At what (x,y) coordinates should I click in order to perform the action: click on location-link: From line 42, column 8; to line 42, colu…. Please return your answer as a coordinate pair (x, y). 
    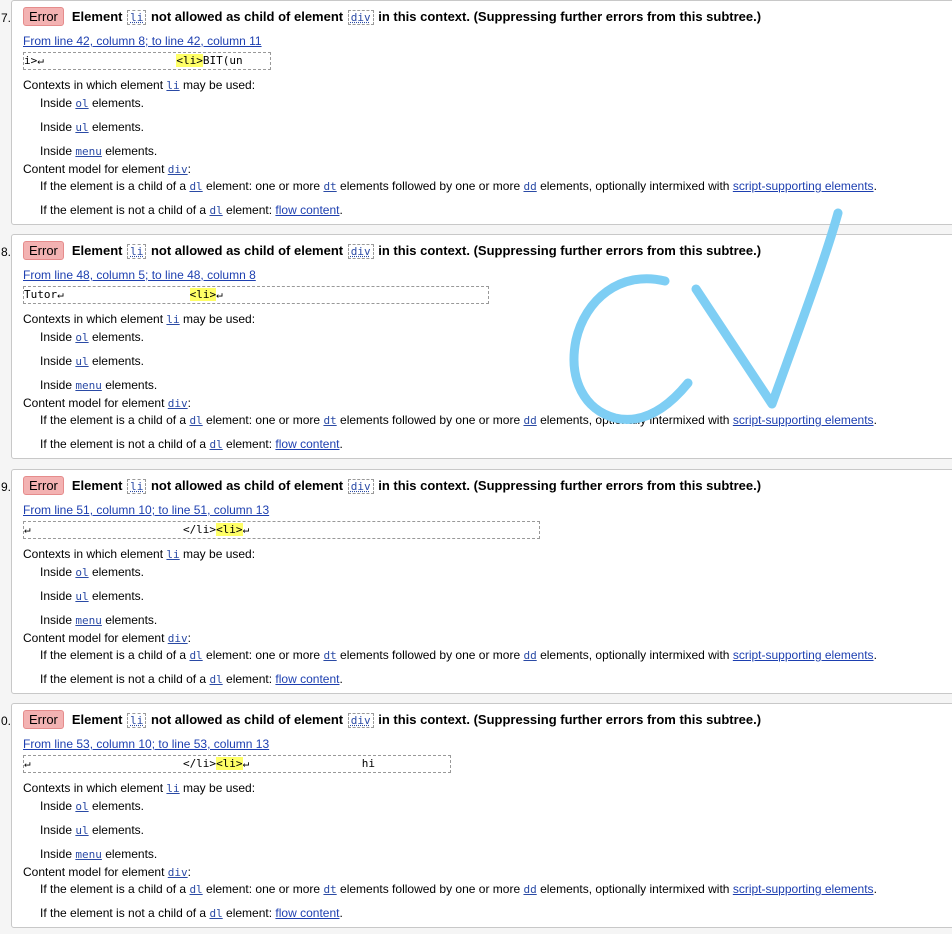
    Looking at the image, I should click on (142, 41).